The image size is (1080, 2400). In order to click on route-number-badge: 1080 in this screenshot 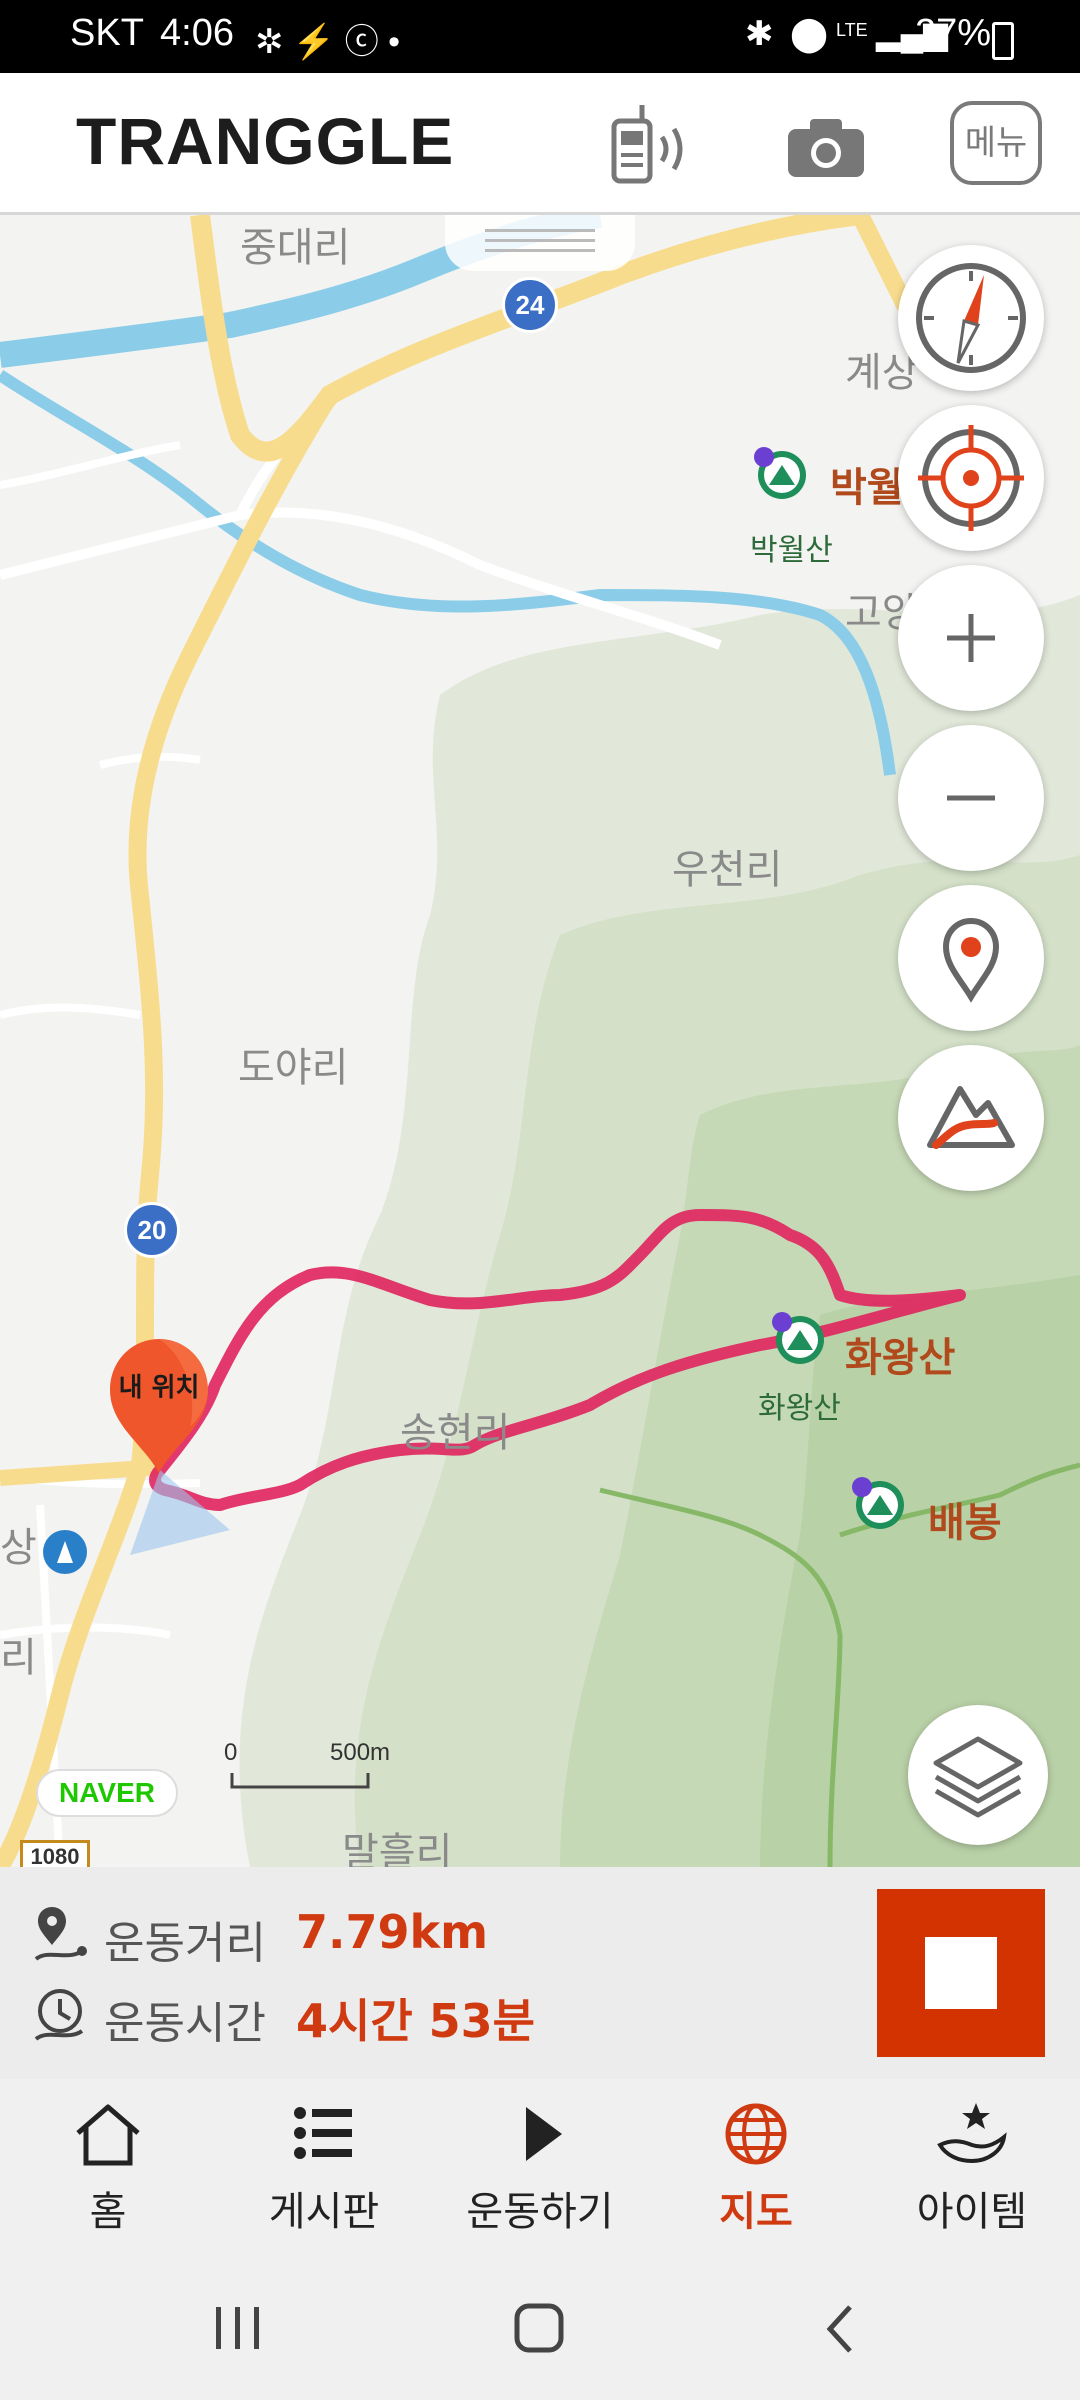, I will do `click(55, 1853)`.